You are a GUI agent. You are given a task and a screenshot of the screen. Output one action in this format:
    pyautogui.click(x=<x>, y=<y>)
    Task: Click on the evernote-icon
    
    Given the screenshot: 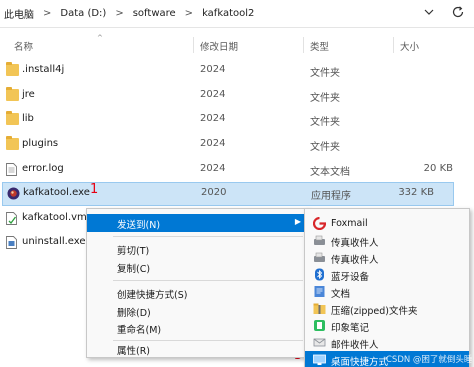 What is the action you would take?
    pyautogui.click(x=319, y=325)
    